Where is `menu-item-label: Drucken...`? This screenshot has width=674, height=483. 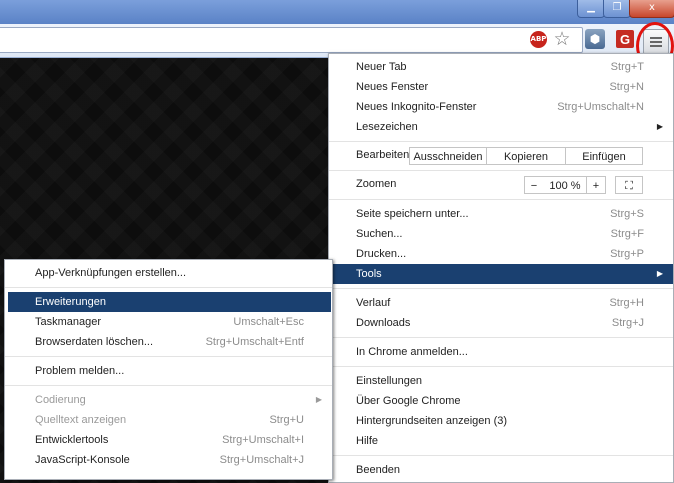
menu-item-label: Drucken... is located at coordinates (381, 254).